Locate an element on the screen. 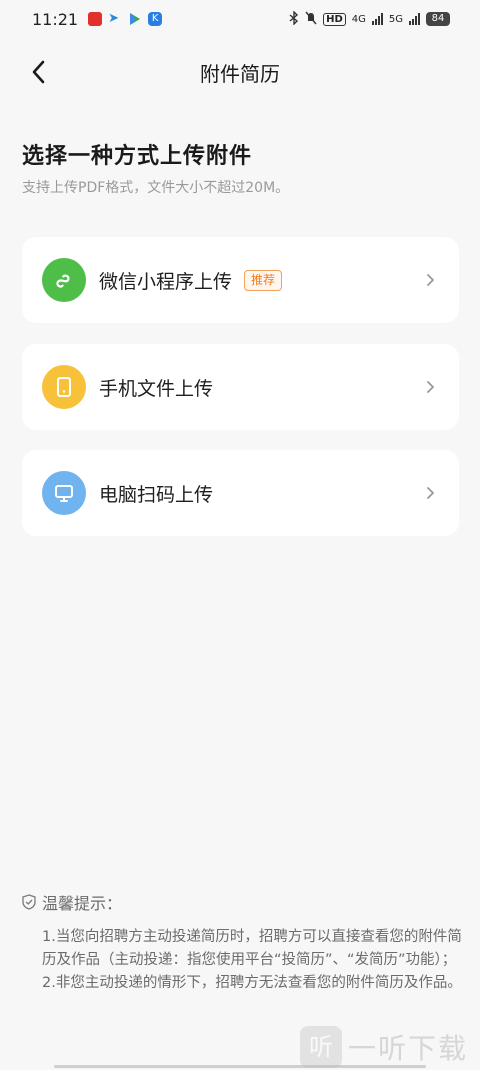 The width and height of the screenshot is (480, 1070). network-4g-label: 4G is located at coordinates (358, 19).